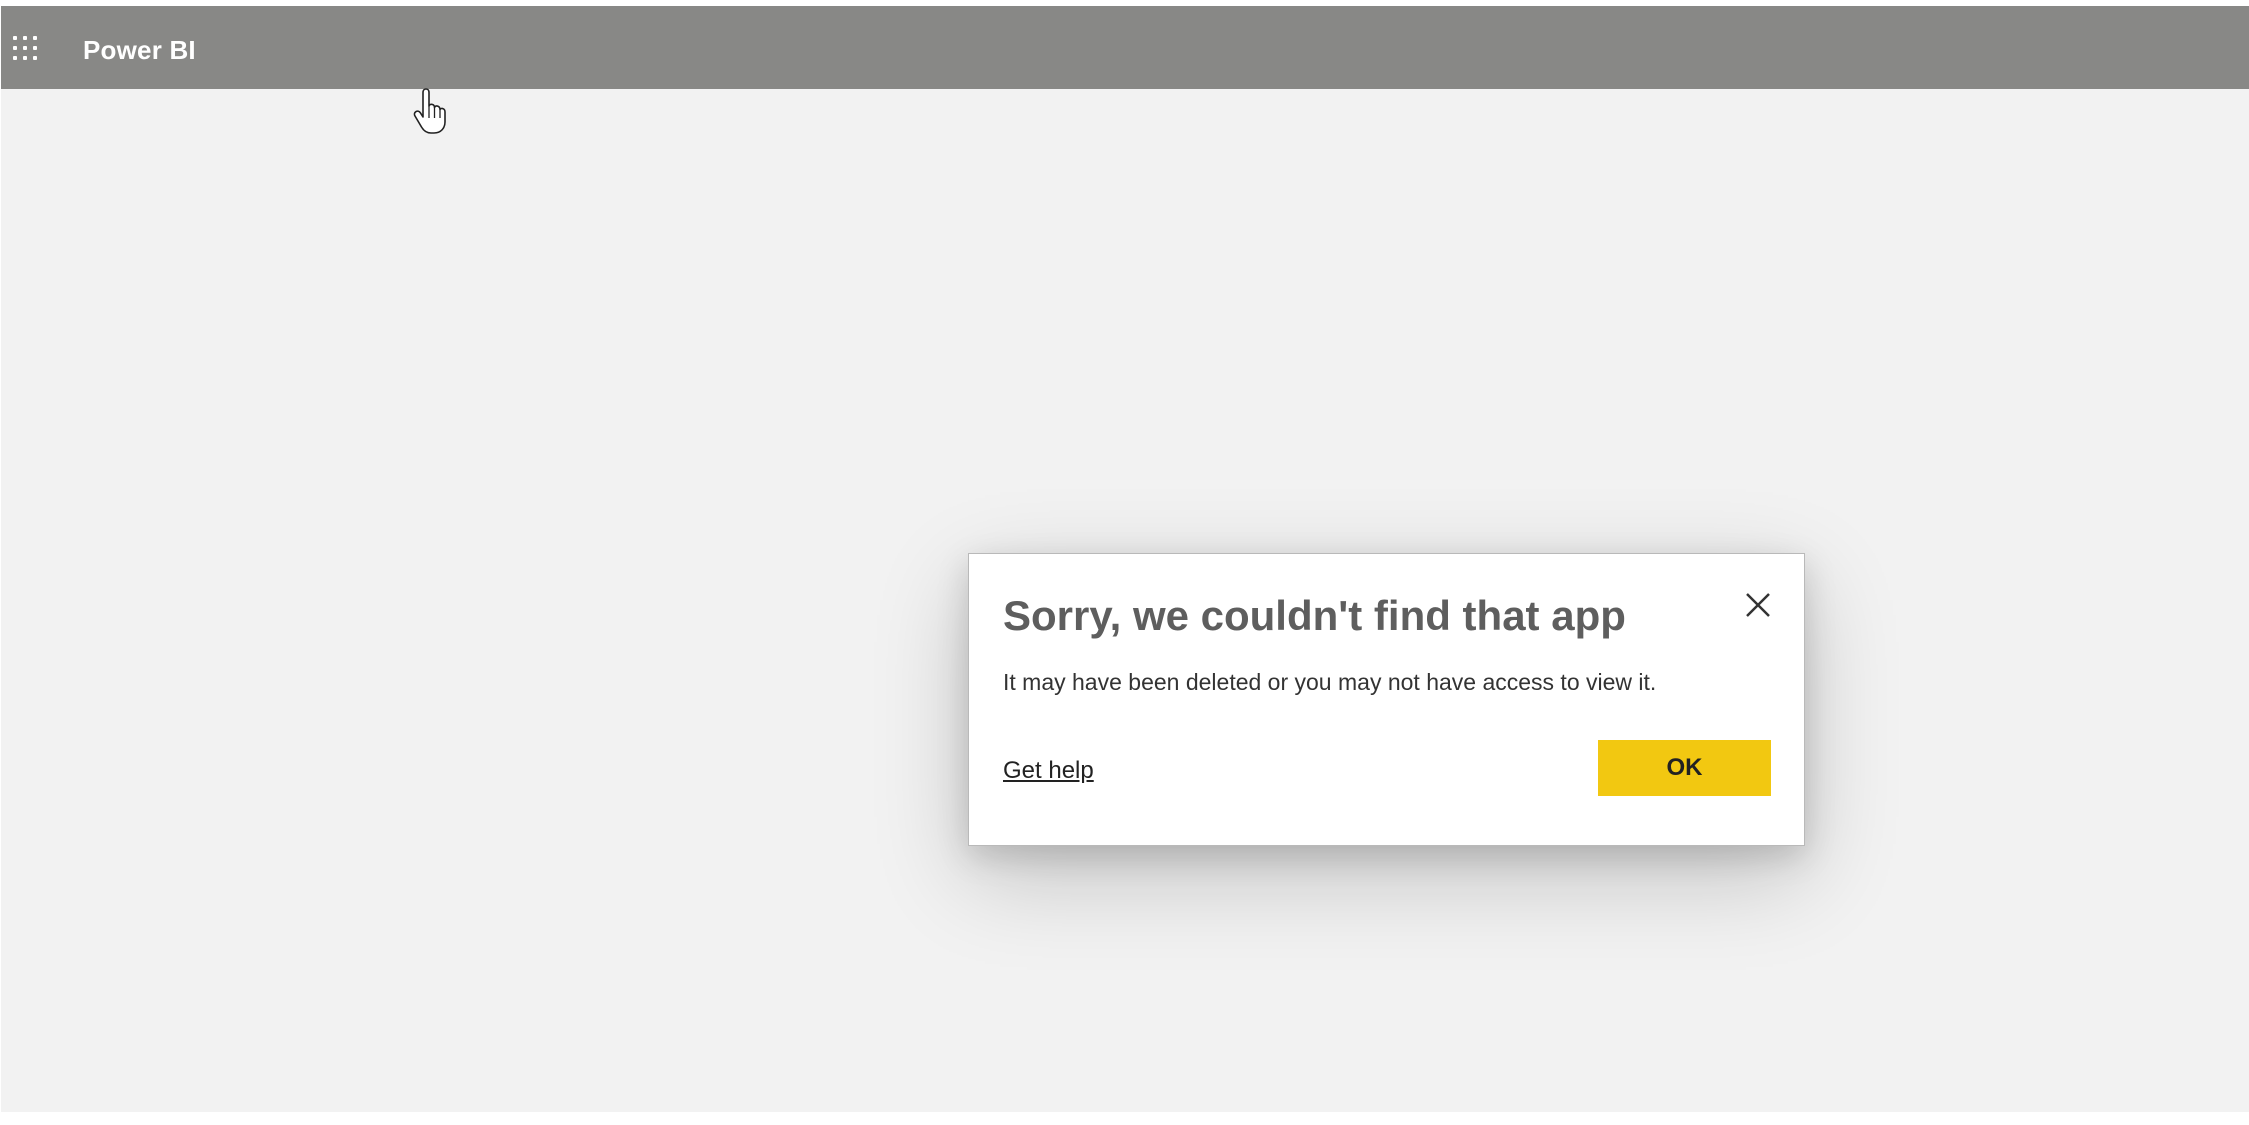 This screenshot has height=1125, width=2249. I want to click on get-help-link: Get help, so click(1048, 771).